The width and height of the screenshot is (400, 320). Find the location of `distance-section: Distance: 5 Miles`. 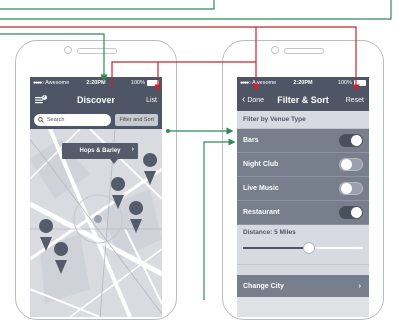

distance-section: Distance: 5 Miles is located at coordinates (303, 245).